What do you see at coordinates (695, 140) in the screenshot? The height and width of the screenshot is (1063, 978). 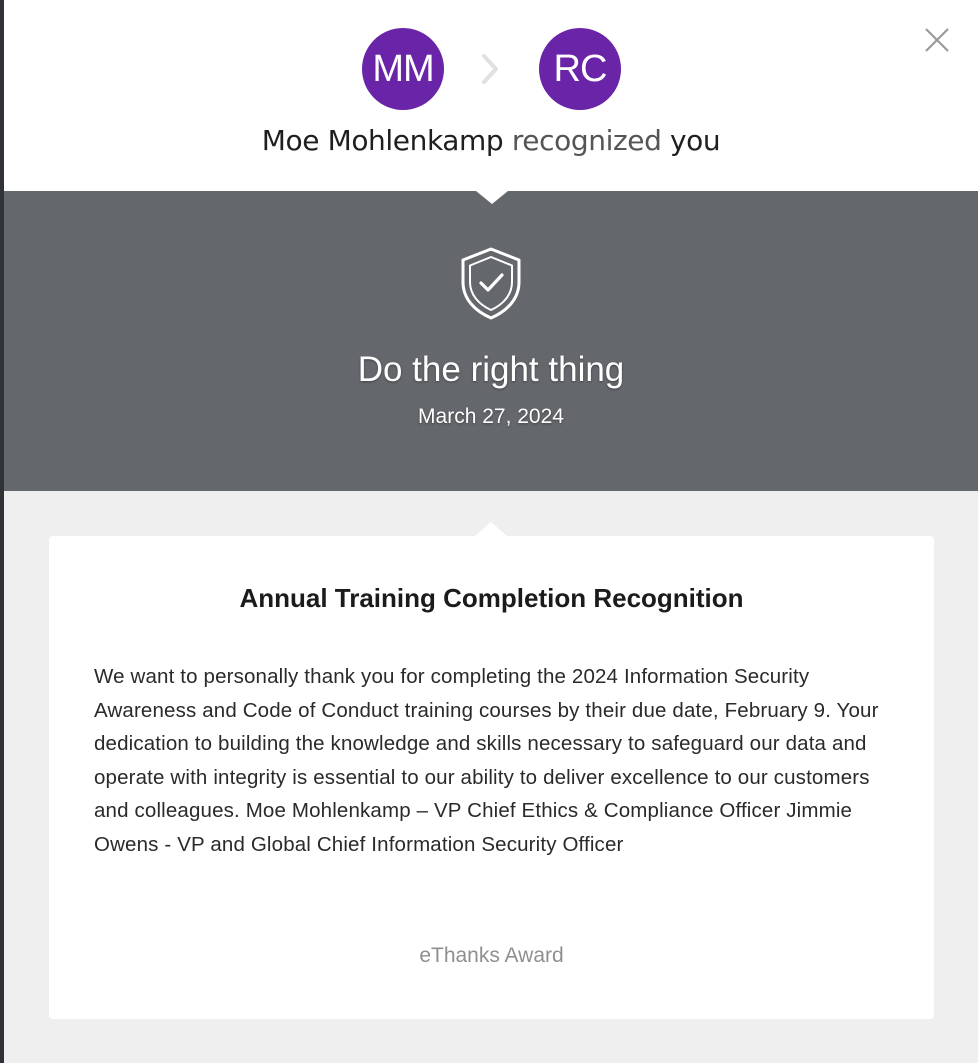 I see `recipient-text: you` at bounding box center [695, 140].